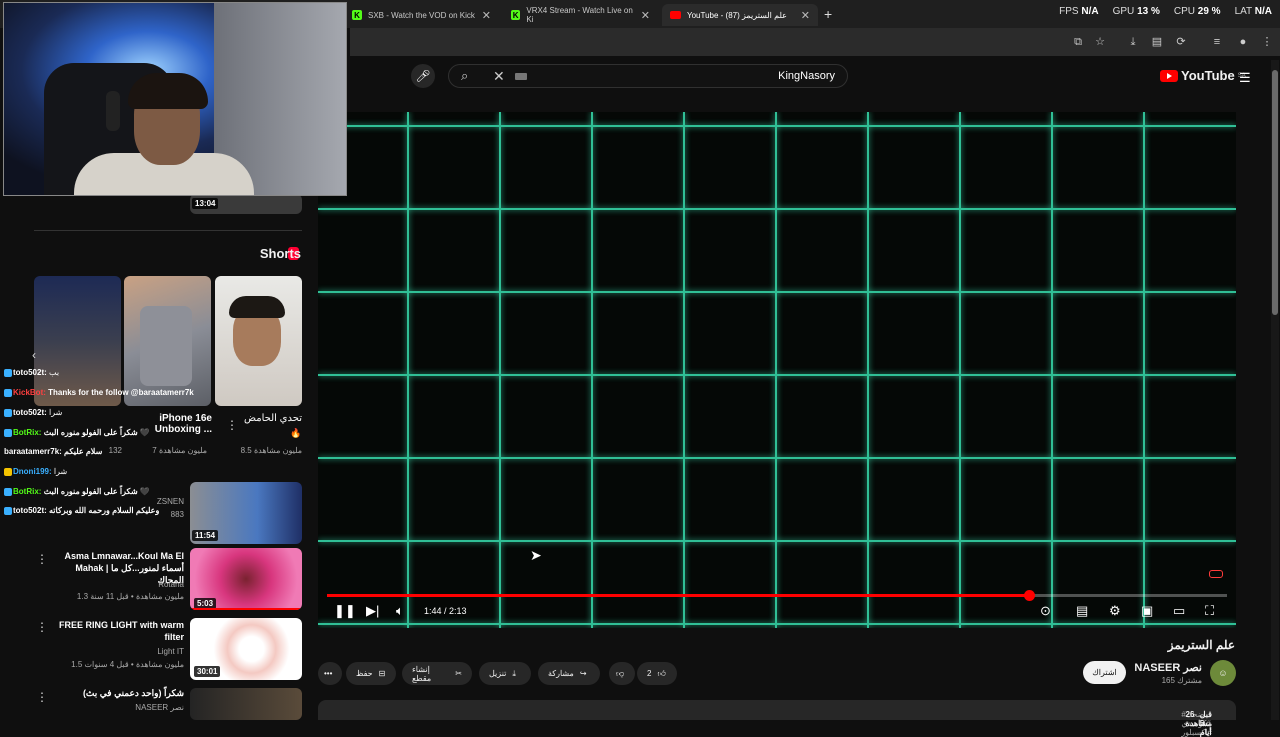 The image size is (1280, 737). I want to click on video-meta: 883, so click(177, 514).